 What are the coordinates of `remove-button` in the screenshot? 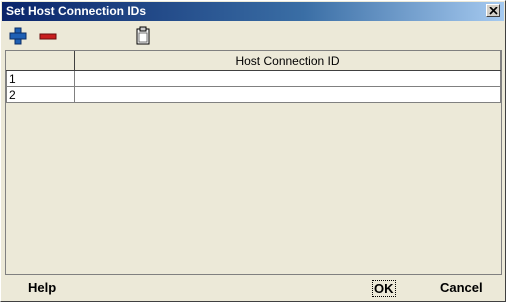 It's located at (48, 36).